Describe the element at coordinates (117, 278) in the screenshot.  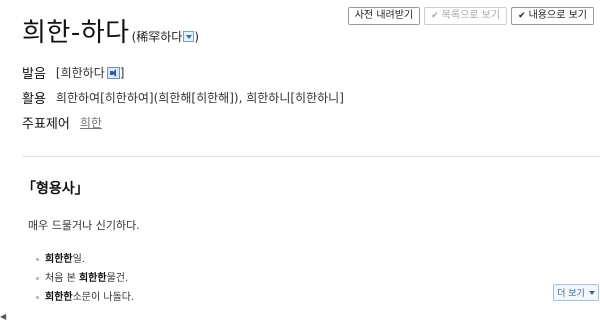
I see `example-text: 물건.` at that location.